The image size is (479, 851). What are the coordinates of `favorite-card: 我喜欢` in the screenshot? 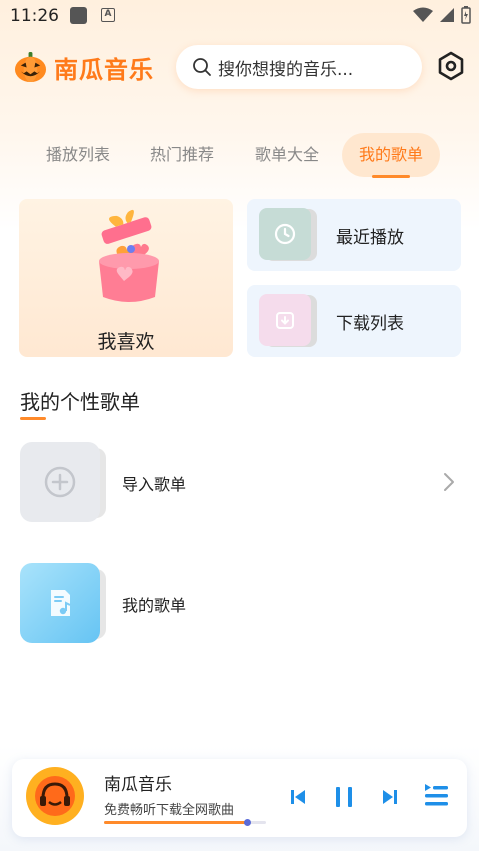 It's located at (126, 278).